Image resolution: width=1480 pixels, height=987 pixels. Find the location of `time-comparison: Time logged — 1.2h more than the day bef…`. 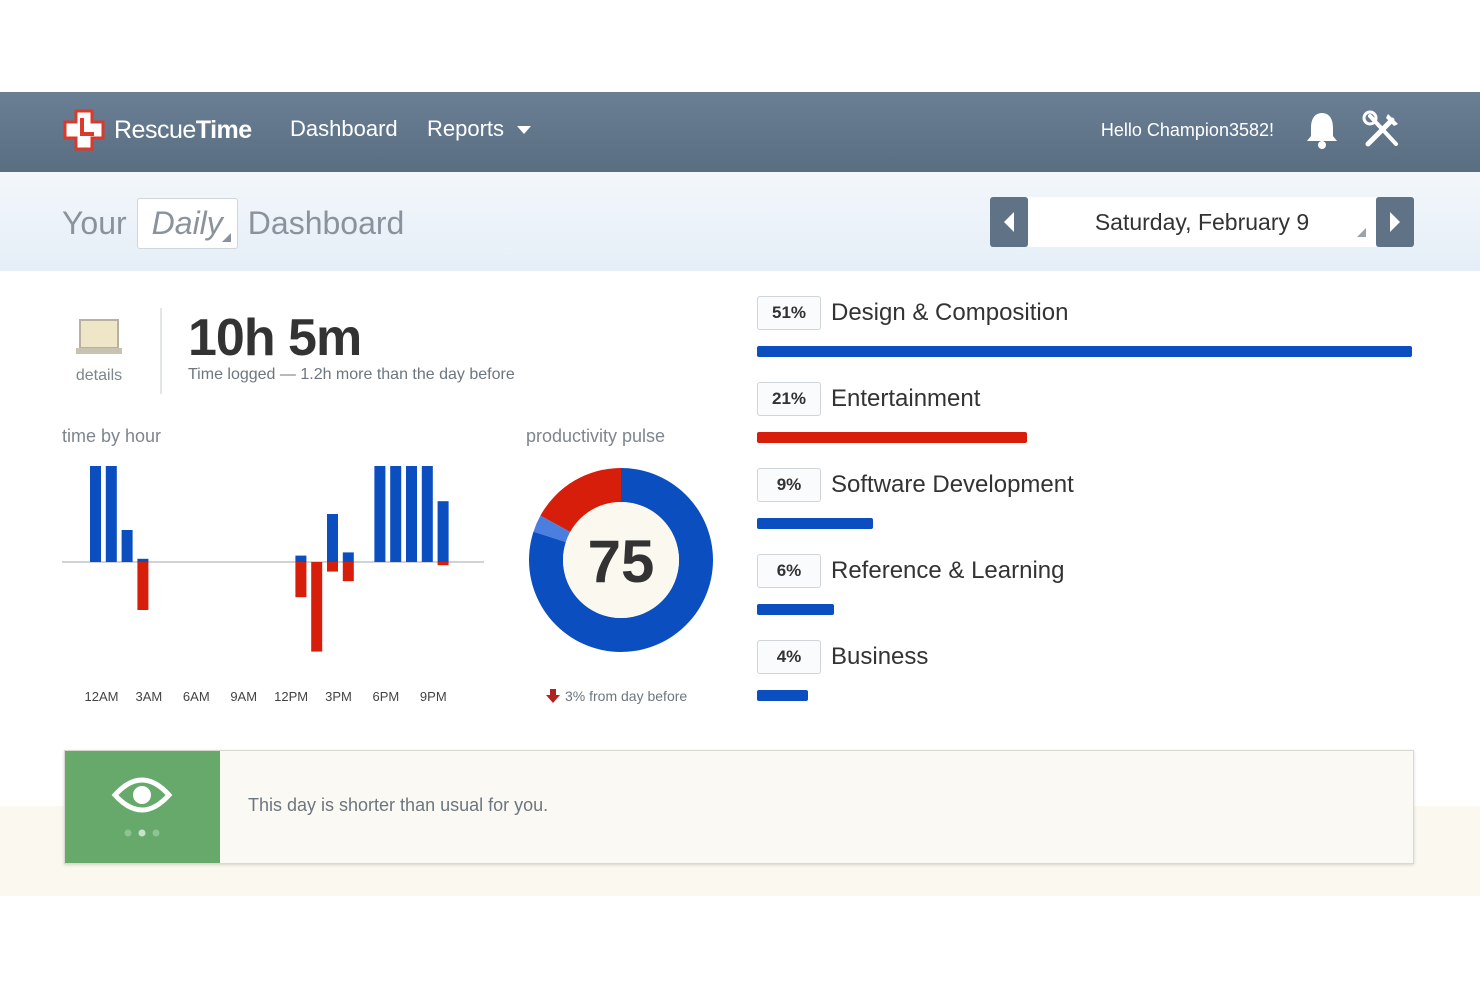

time-comparison: Time logged — 1.2h more than the day bef… is located at coordinates (351, 374).